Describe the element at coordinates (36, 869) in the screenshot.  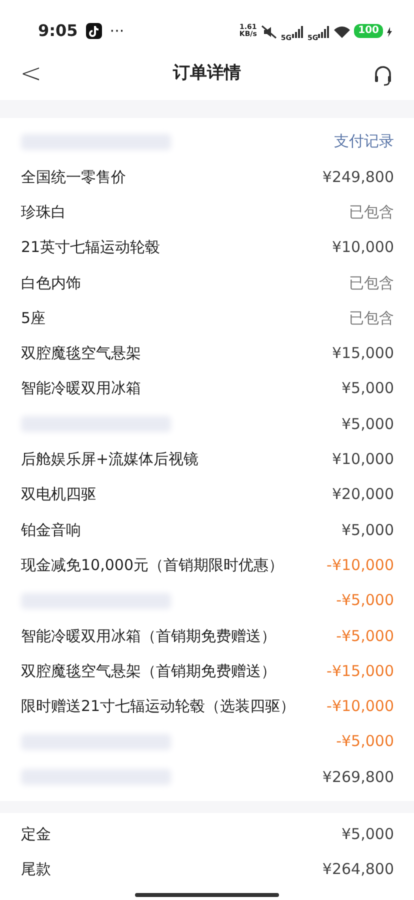
I see `item-label: 尾款` at that location.